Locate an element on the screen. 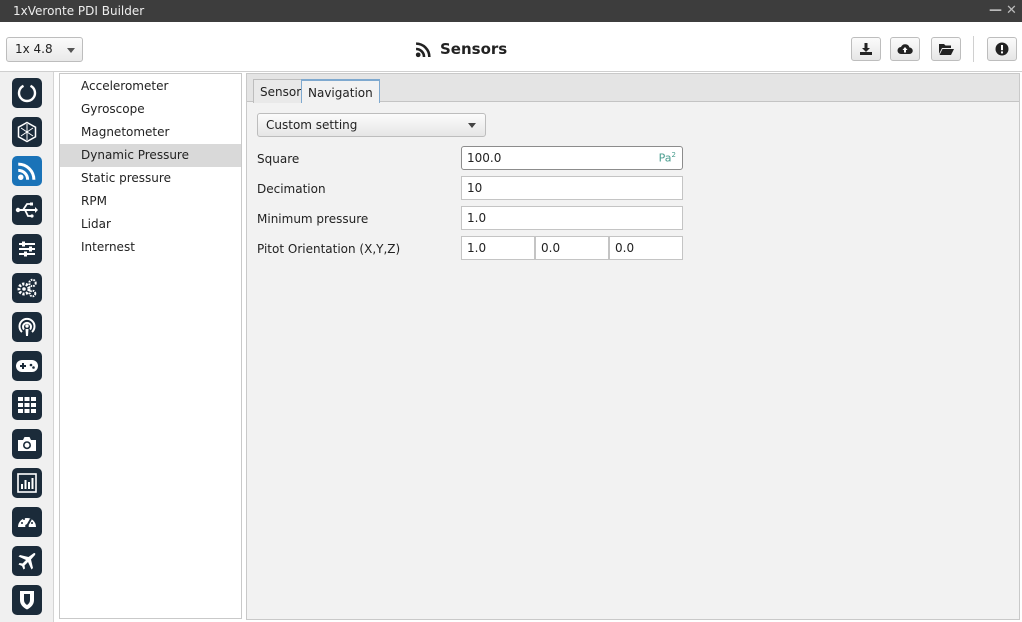 Image resolution: width=1022 pixels, height=622 pixels. square-unit: Pa2 is located at coordinates (667, 158).